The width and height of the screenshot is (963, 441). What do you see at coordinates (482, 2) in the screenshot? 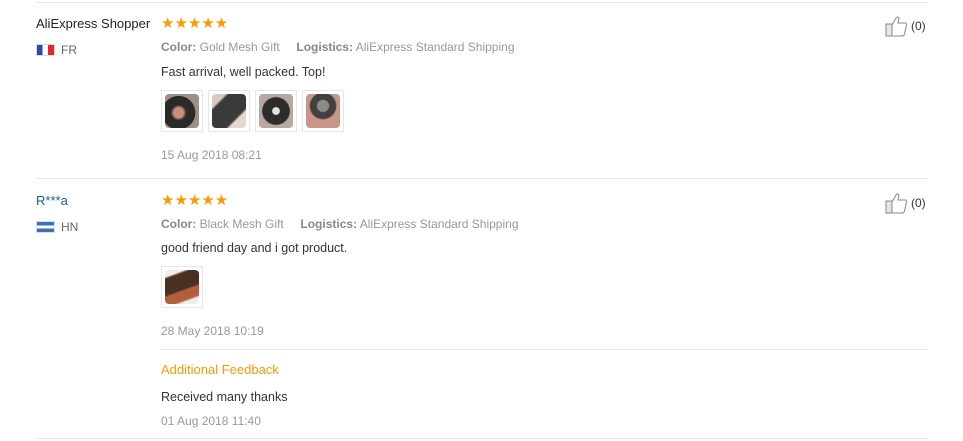
I see `top-divider` at bounding box center [482, 2].